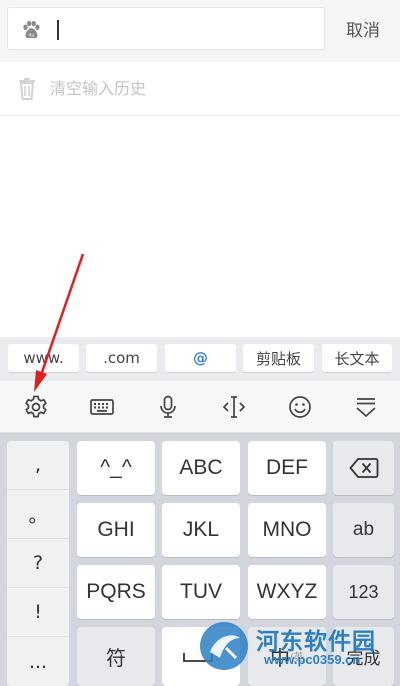 This screenshot has height=686, width=400. Describe the element at coordinates (38, 465) in the screenshot. I see `punct-key-comma: ,` at that location.